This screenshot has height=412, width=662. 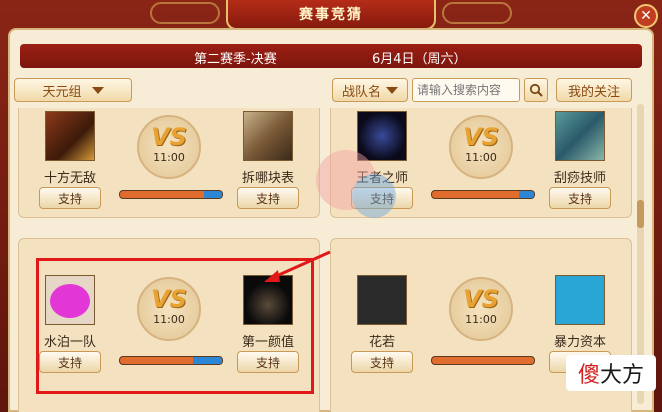 I want to click on logo-shape, so click(x=70, y=301).